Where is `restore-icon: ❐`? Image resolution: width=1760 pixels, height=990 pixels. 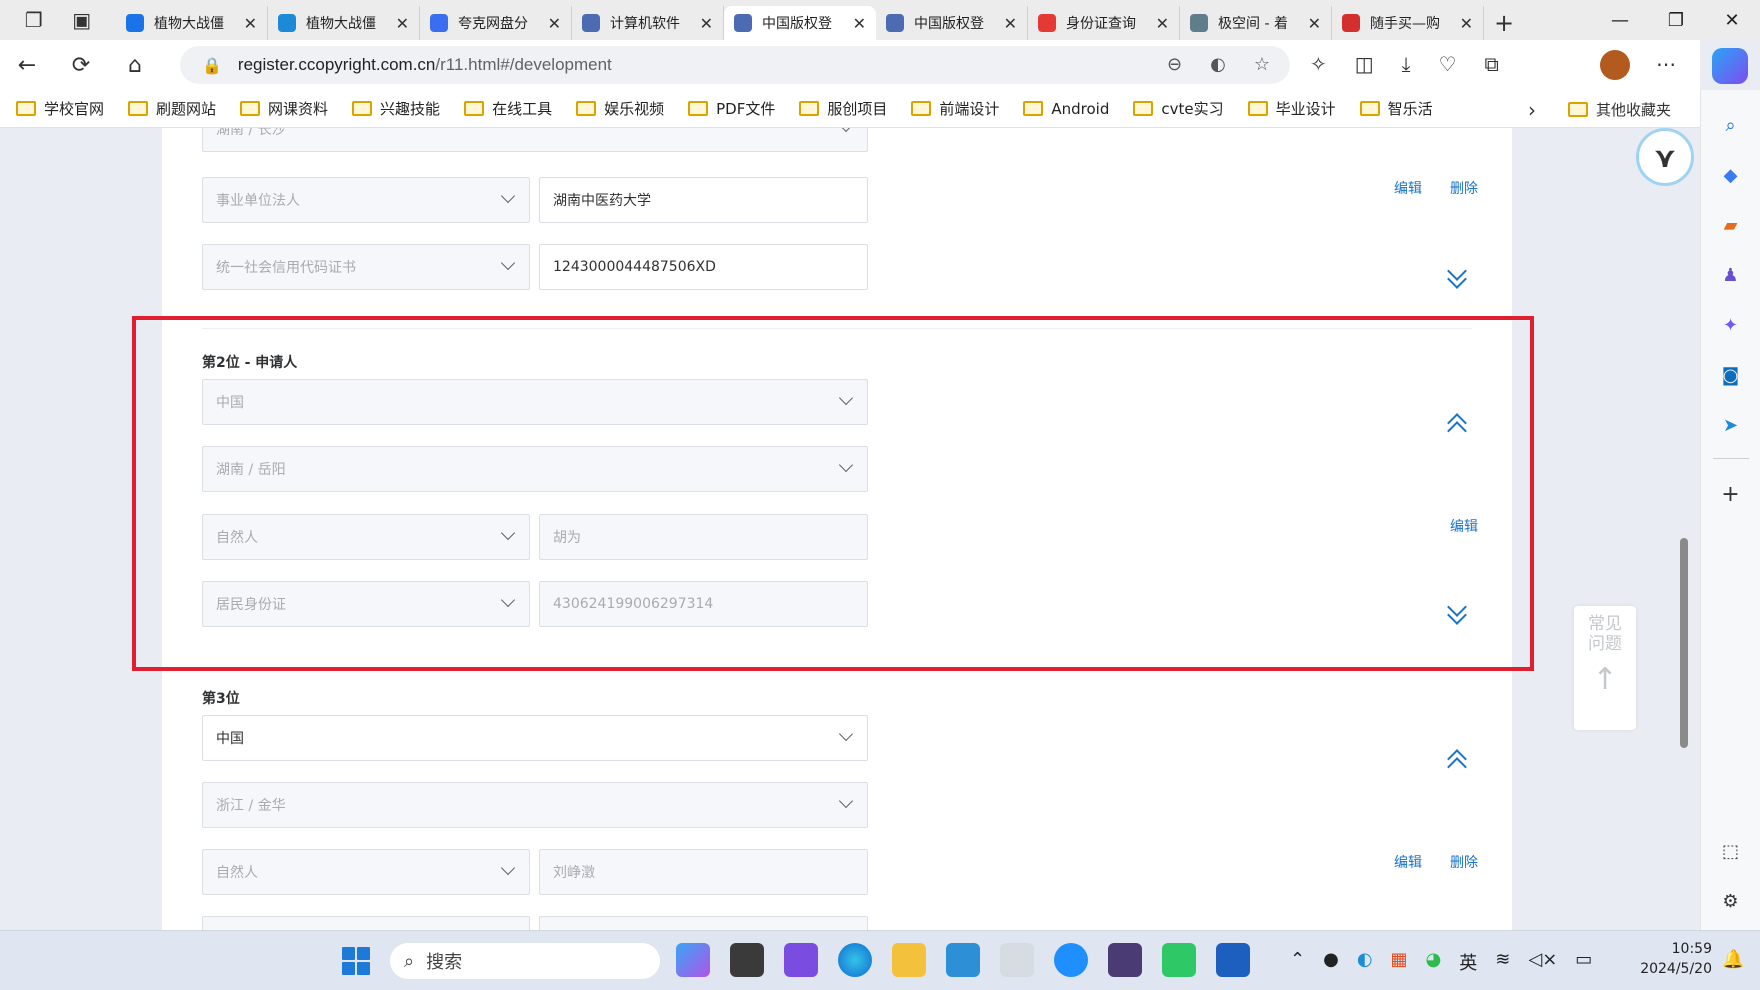 restore-icon: ❐ is located at coordinates (1676, 20).